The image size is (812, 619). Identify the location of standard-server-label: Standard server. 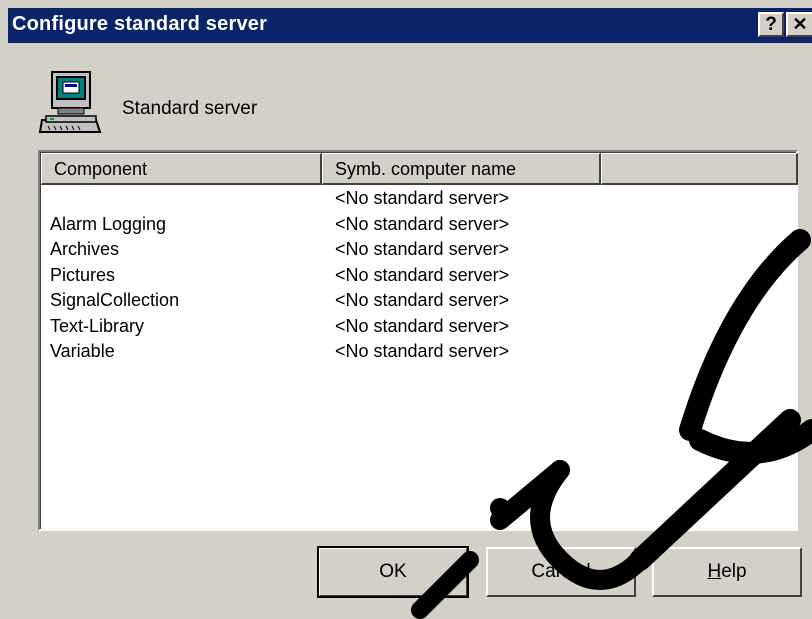
(190, 108).